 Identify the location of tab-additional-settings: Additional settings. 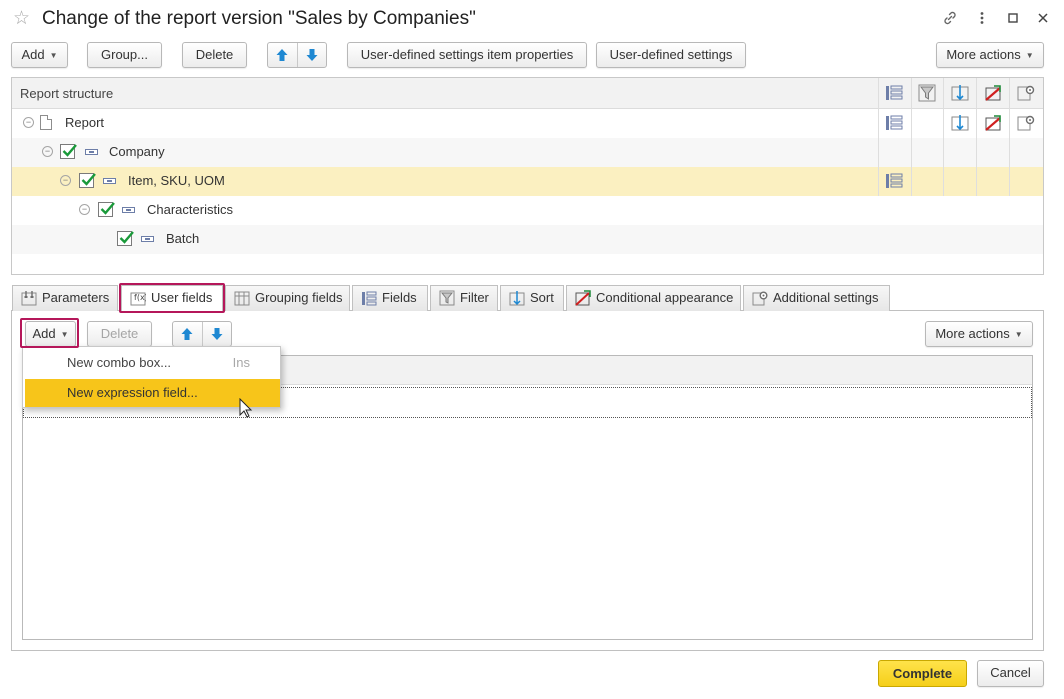
(816, 298).